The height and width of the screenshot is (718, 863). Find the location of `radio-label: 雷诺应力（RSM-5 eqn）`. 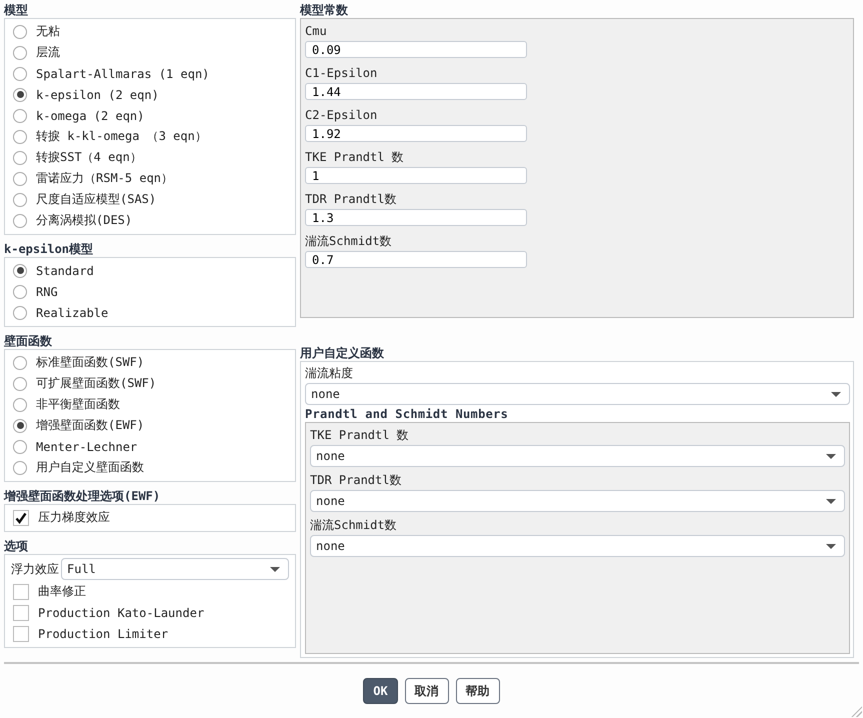

radio-label: 雷诺应力（RSM-5 eqn） is located at coordinates (105, 178).